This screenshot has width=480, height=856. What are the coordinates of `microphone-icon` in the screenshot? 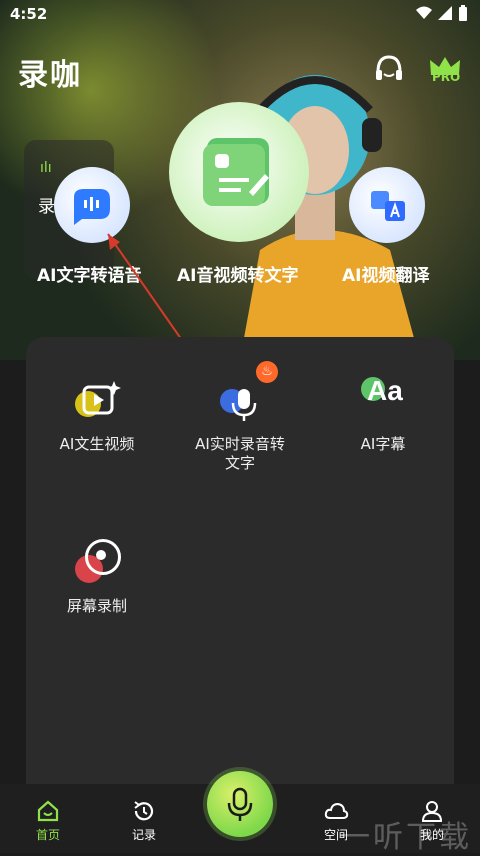 It's located at (240, 804).